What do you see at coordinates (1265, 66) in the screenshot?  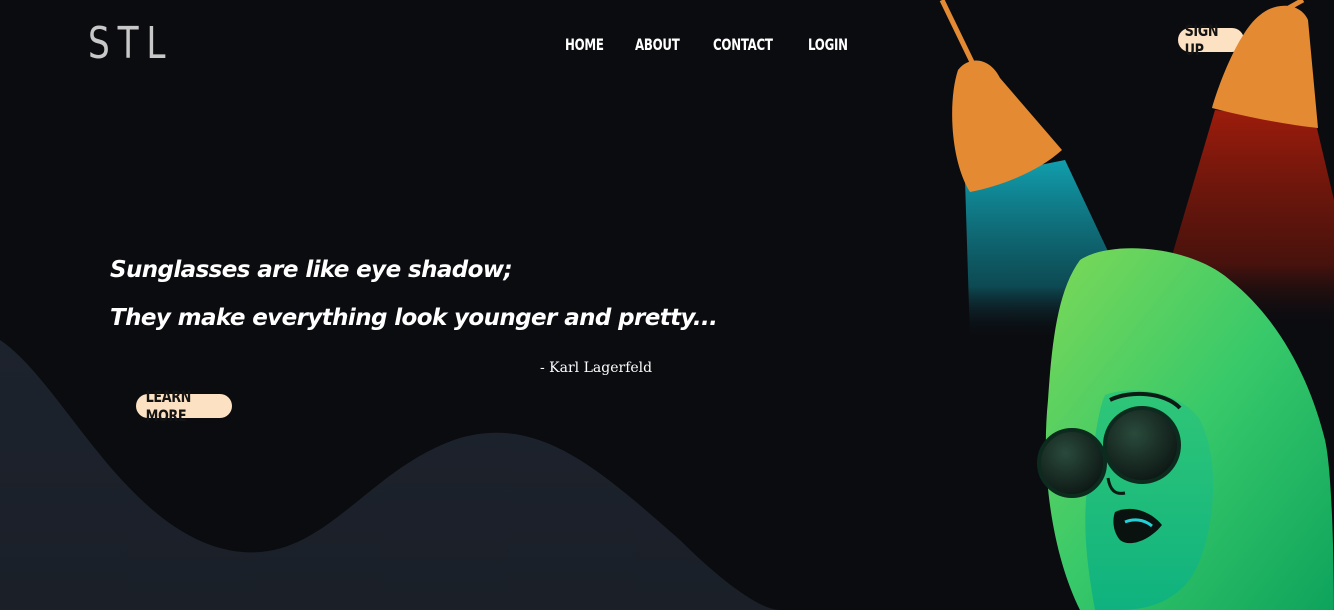 I see `right-lamp` at bounding box center [1265, 66].